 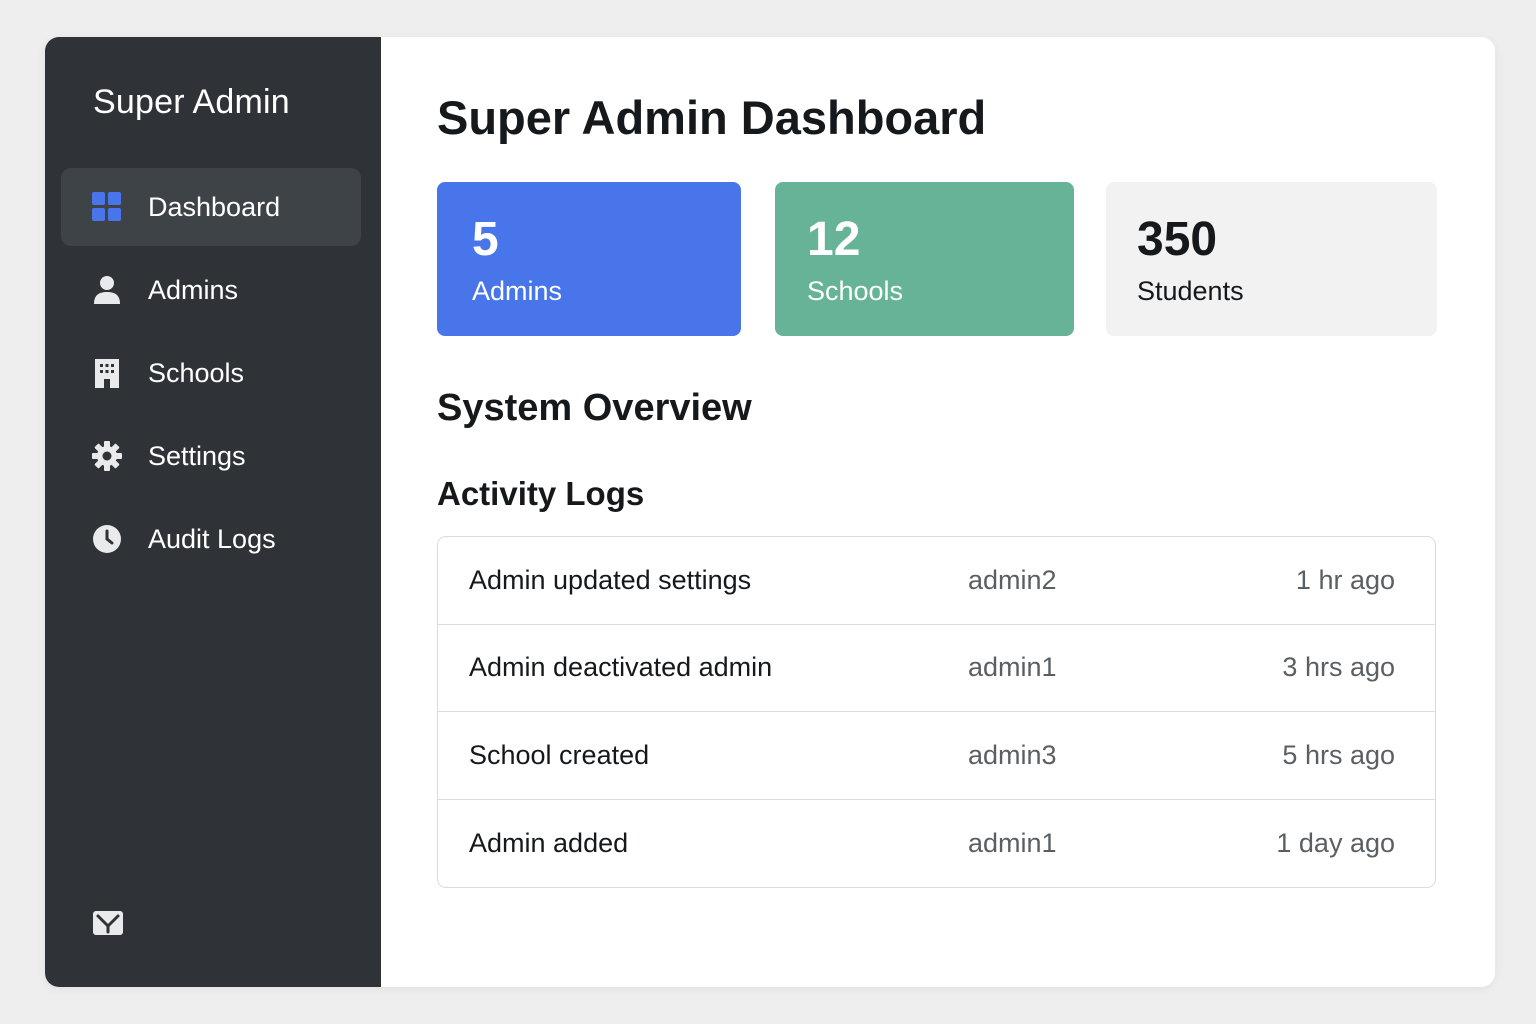 What do you see at coordinates (107, 373) in the screenshot?
I see `building-icon` at bounding box center [107, 373].